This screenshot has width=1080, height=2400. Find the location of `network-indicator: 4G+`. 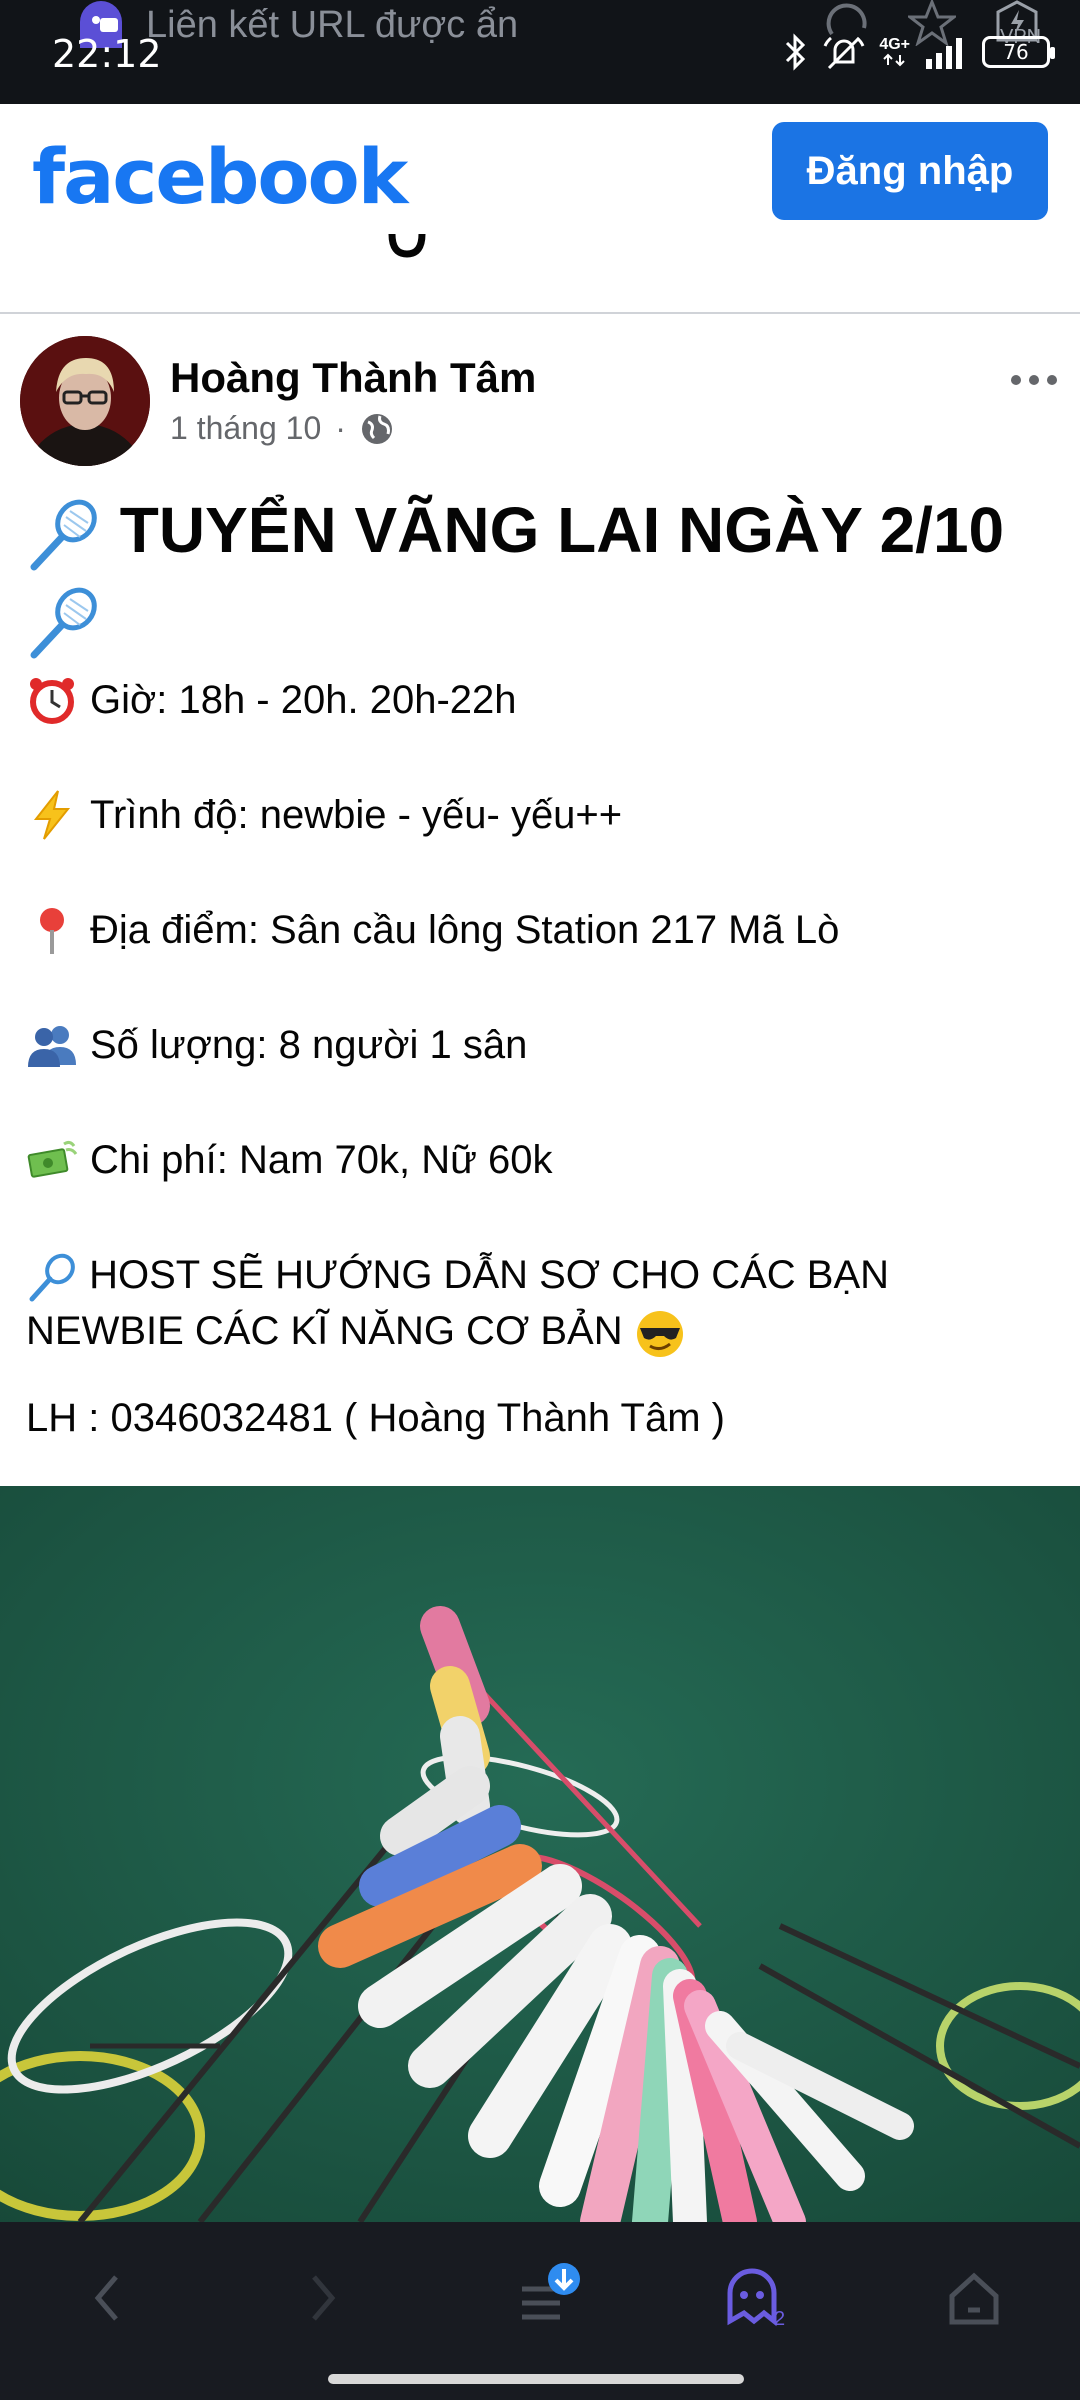

network-indicator: 4G+ is located at coordinates (894, 52).